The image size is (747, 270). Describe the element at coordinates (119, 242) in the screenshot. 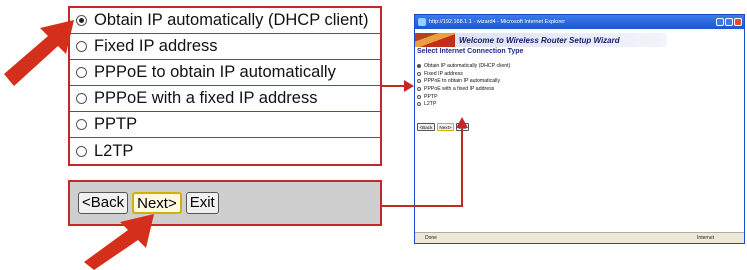

I see `pointer-arrow-next` at that location.